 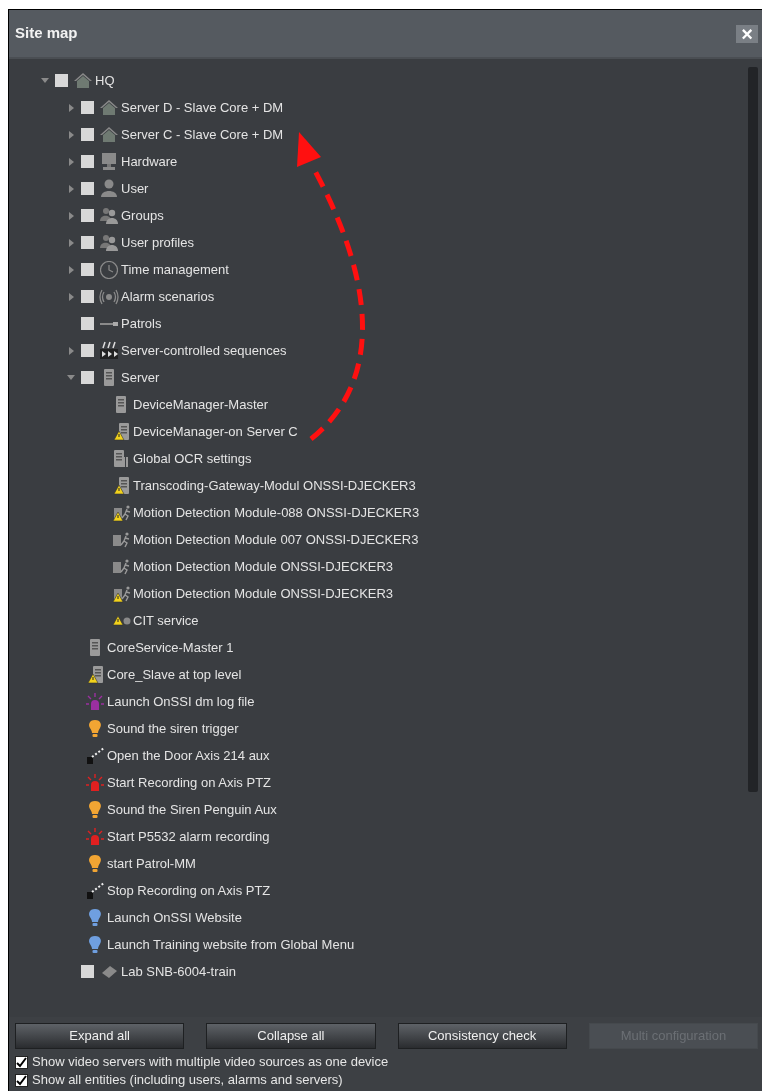 I want to click on tree-item: Patrols, so click(x=141, y=323).